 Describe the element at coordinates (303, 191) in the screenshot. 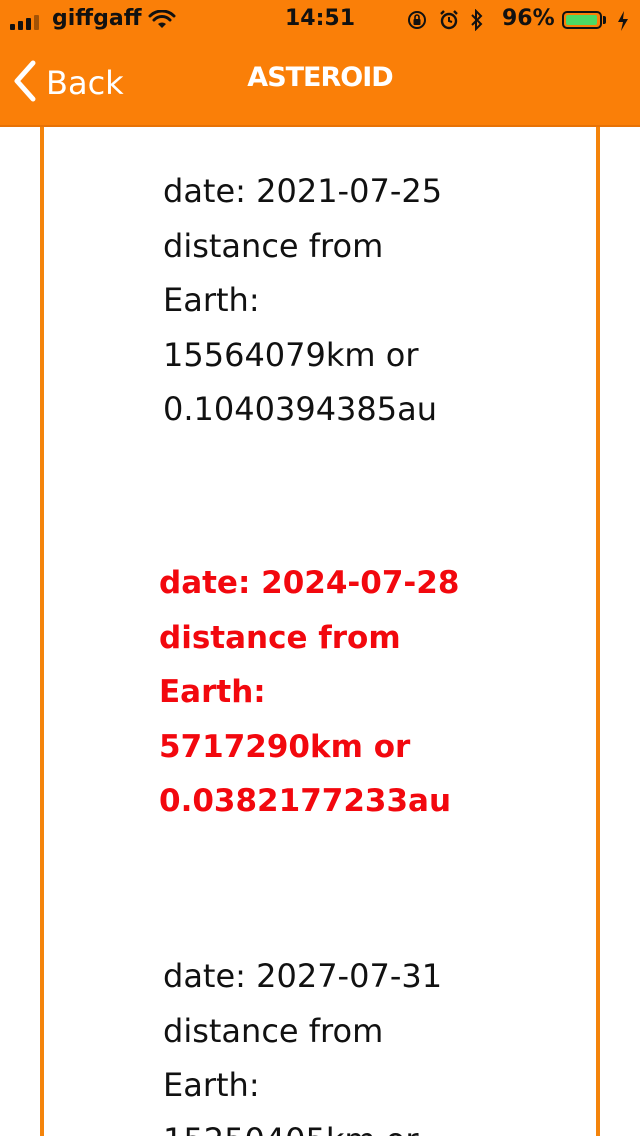

I see `approach-date: date: 2021-07-25` at that location.